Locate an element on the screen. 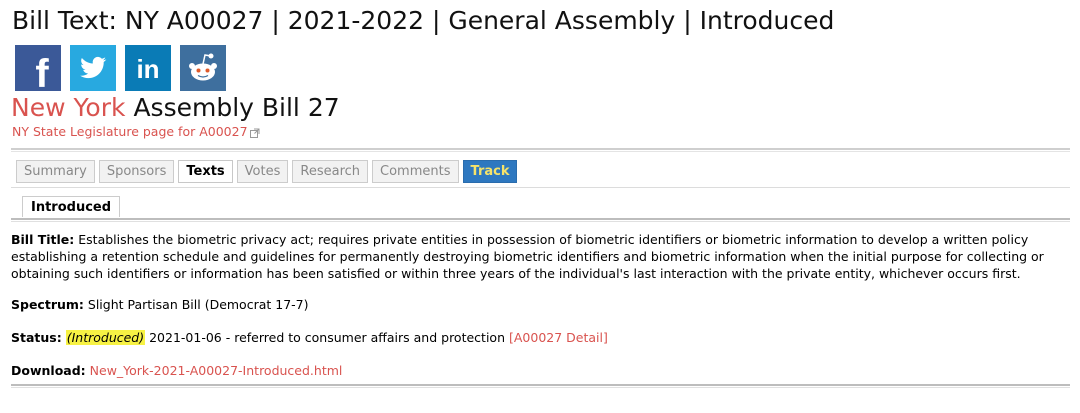  external-link-icon is located at coordinates (254, 133).